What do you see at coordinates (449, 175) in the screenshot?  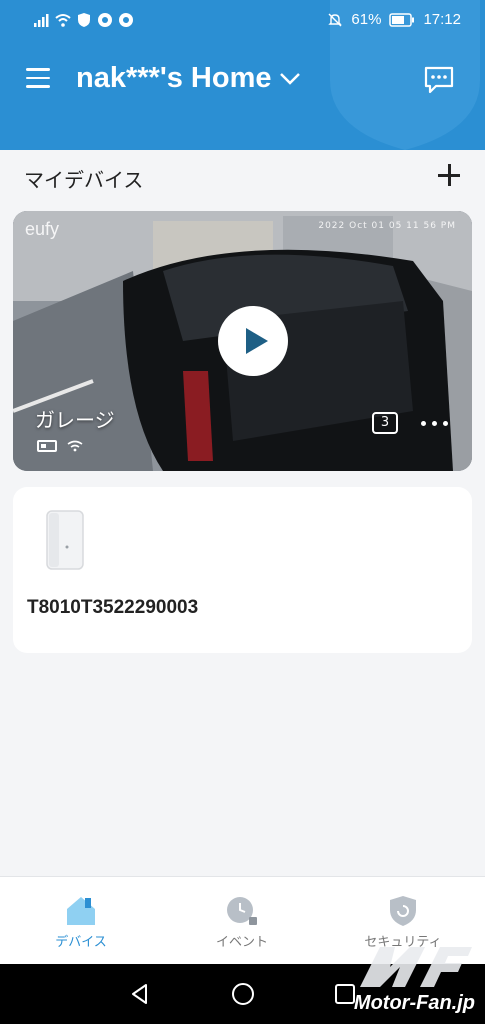 I see `add-device-button` at bounding box center [449, 175].